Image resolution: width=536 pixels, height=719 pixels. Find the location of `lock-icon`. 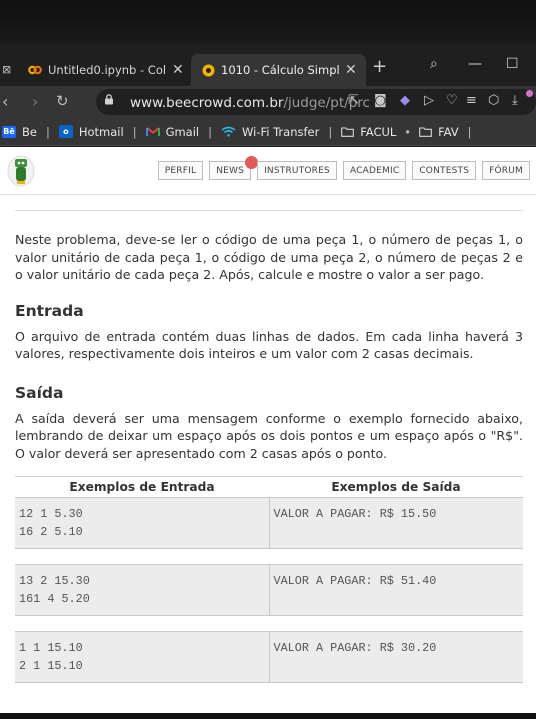

lock-icon is located at coordinates (109, 99).